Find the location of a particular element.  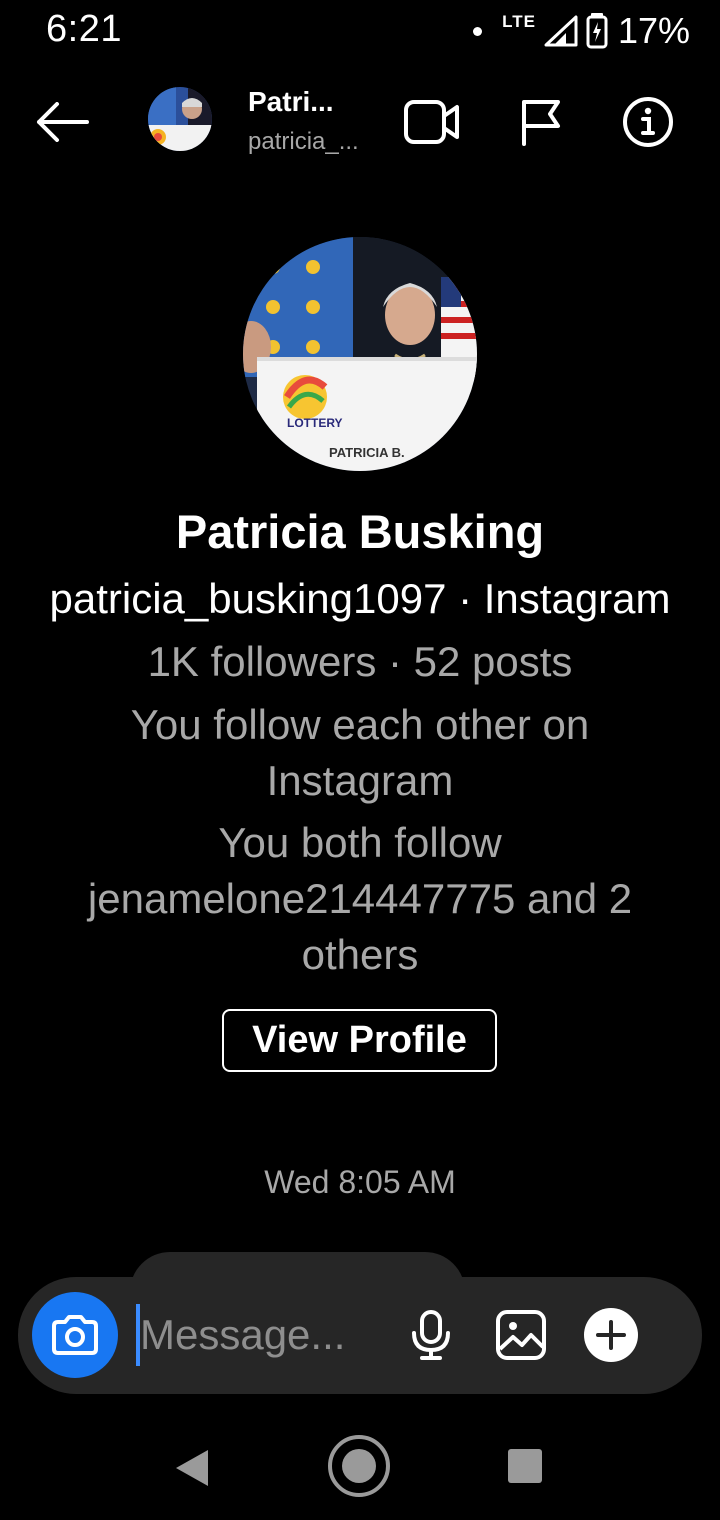

report-flag-button is located at coordinates (540, 122).